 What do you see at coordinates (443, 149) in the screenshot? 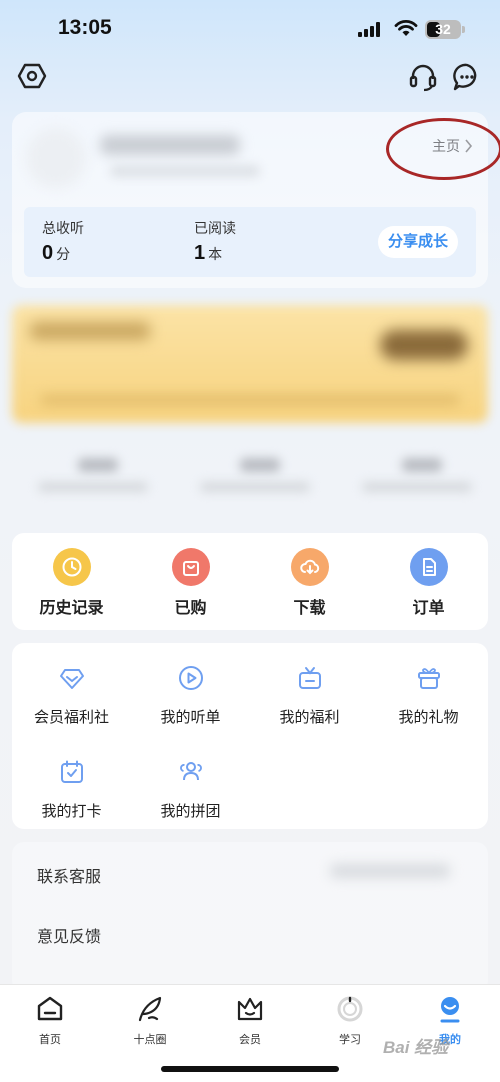
I see `annotation-circle` at bounding box center [443, 149].